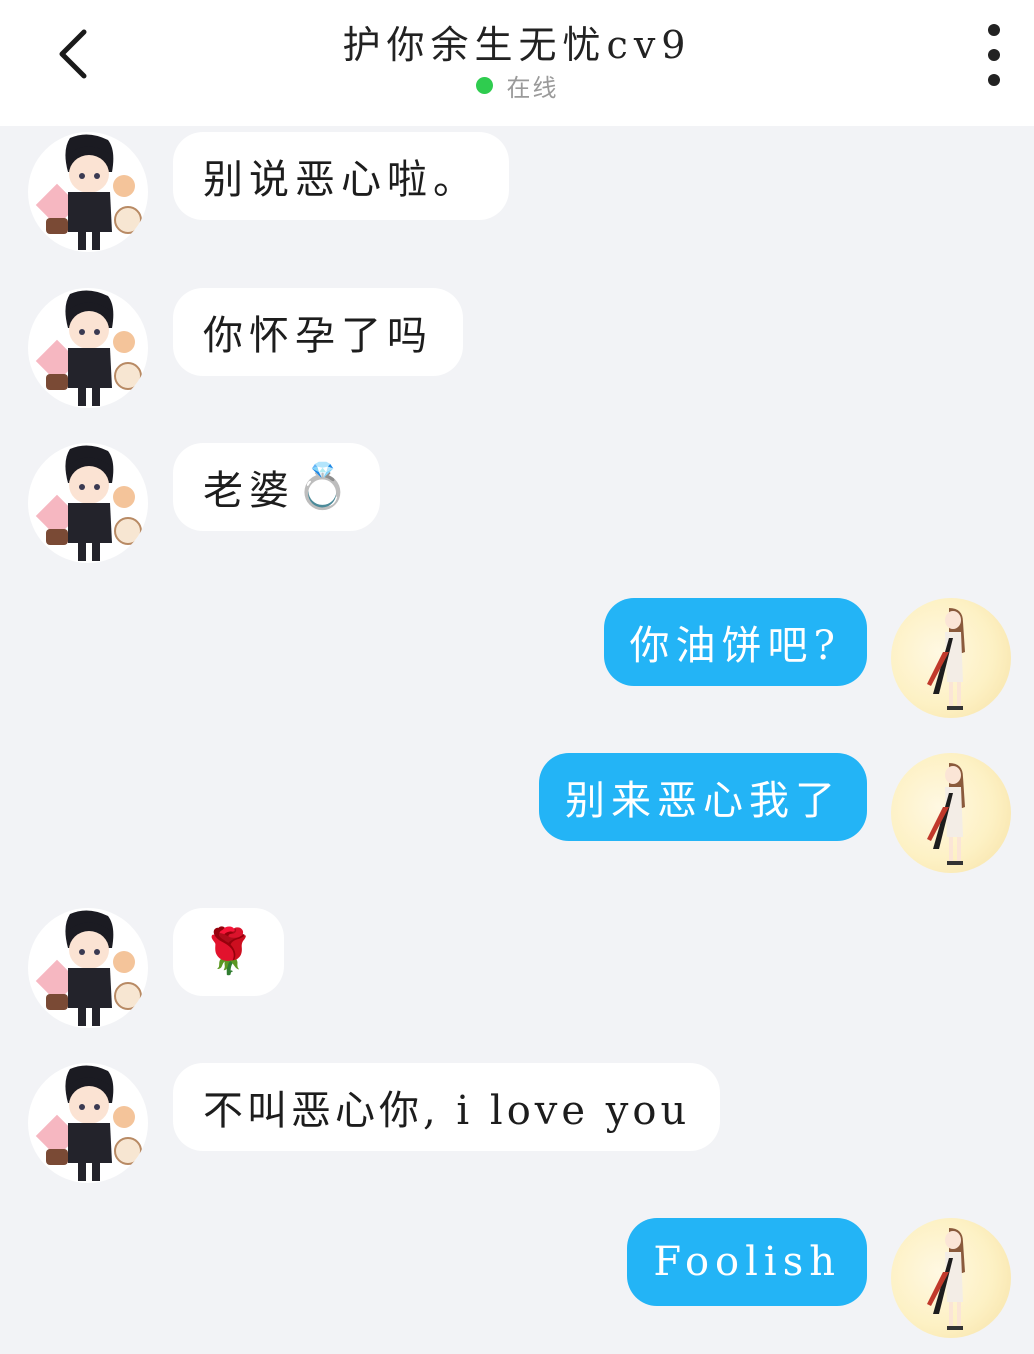  I want to click on outgoing-message: Foolish, so click(747, 1262).